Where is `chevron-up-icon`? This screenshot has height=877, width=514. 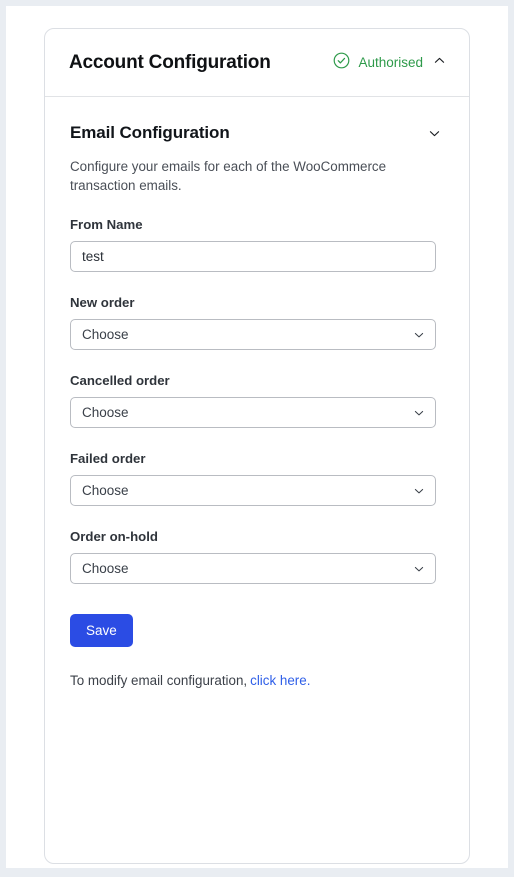
chevron-up-icon is located at coordinates (439, 63).